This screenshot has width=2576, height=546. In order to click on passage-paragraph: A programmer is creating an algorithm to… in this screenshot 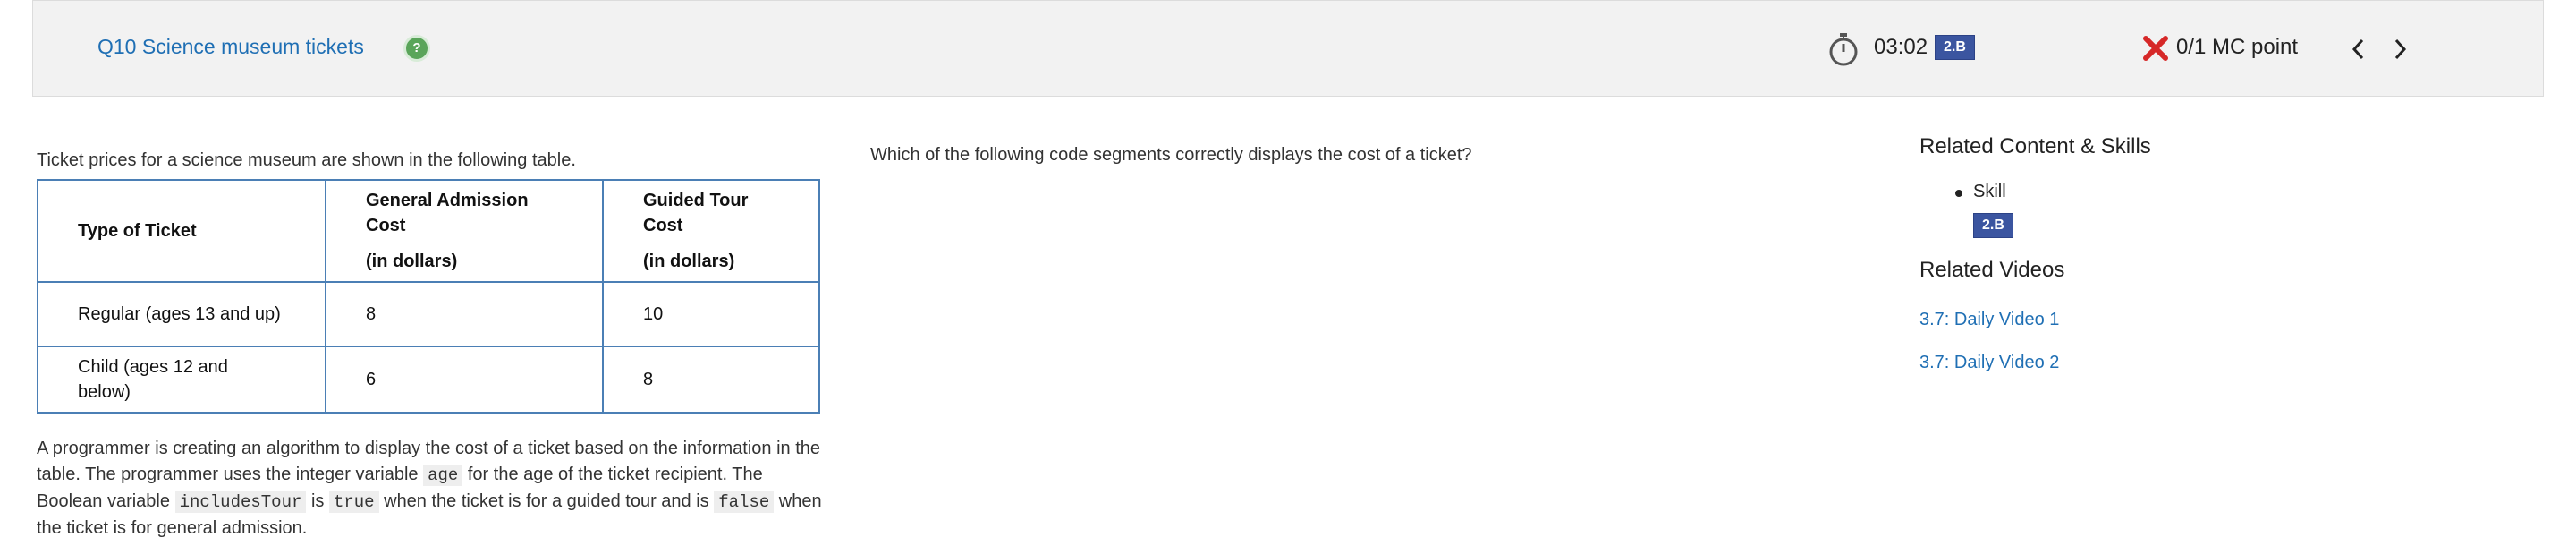, I will do `click(429, 488)`.